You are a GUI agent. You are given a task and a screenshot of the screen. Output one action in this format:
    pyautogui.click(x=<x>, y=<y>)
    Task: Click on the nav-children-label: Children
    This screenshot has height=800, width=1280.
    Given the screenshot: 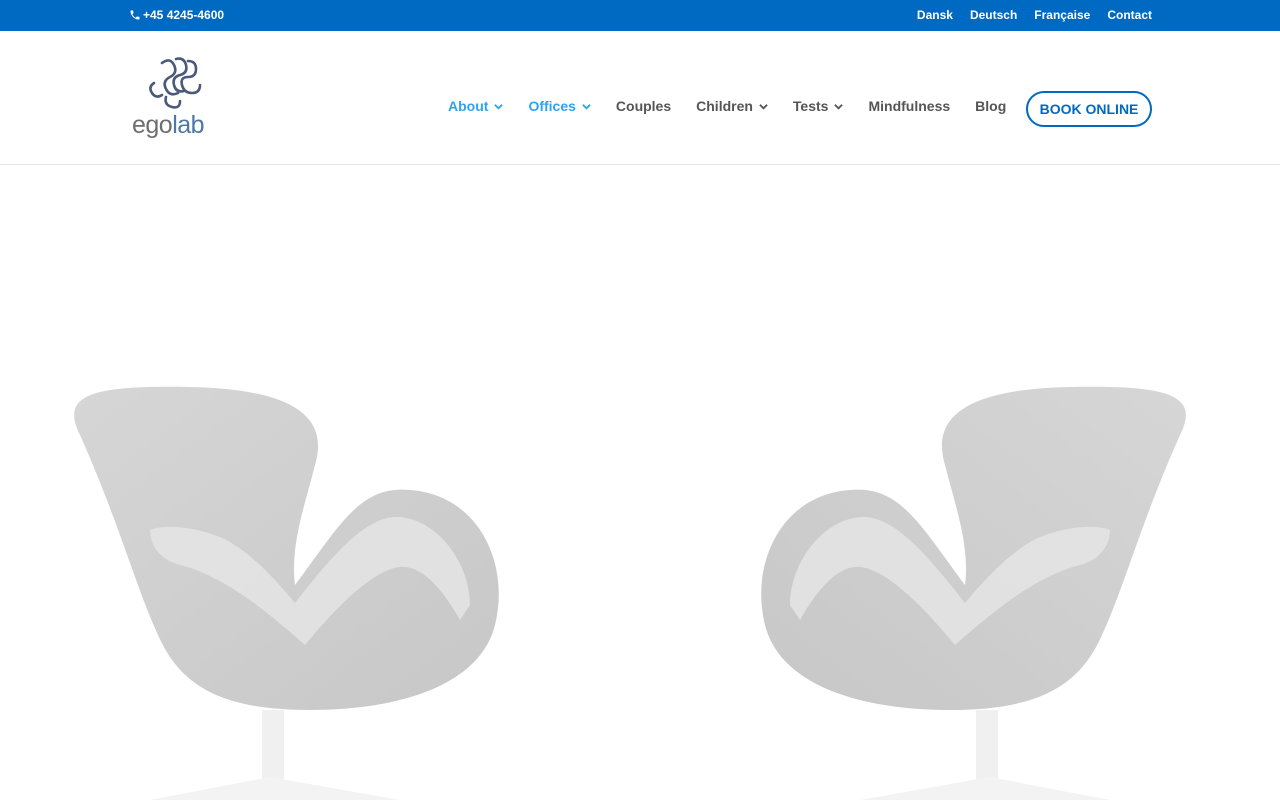 What is the action you would take?
    pyautogui.click(x=724, y=106)
    